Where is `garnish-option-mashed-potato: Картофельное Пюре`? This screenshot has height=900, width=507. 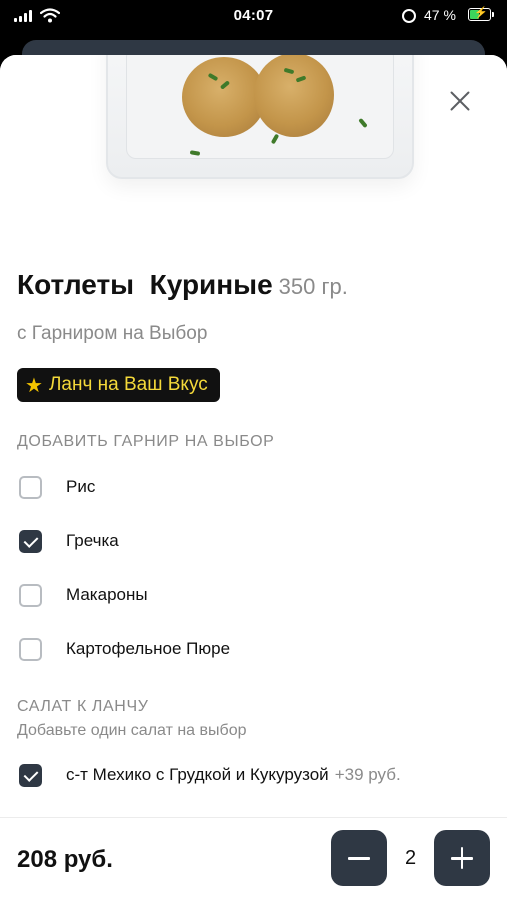
garnish-option-mashed-potato: Картофельное Пюре is located at coordinates (124, 649).